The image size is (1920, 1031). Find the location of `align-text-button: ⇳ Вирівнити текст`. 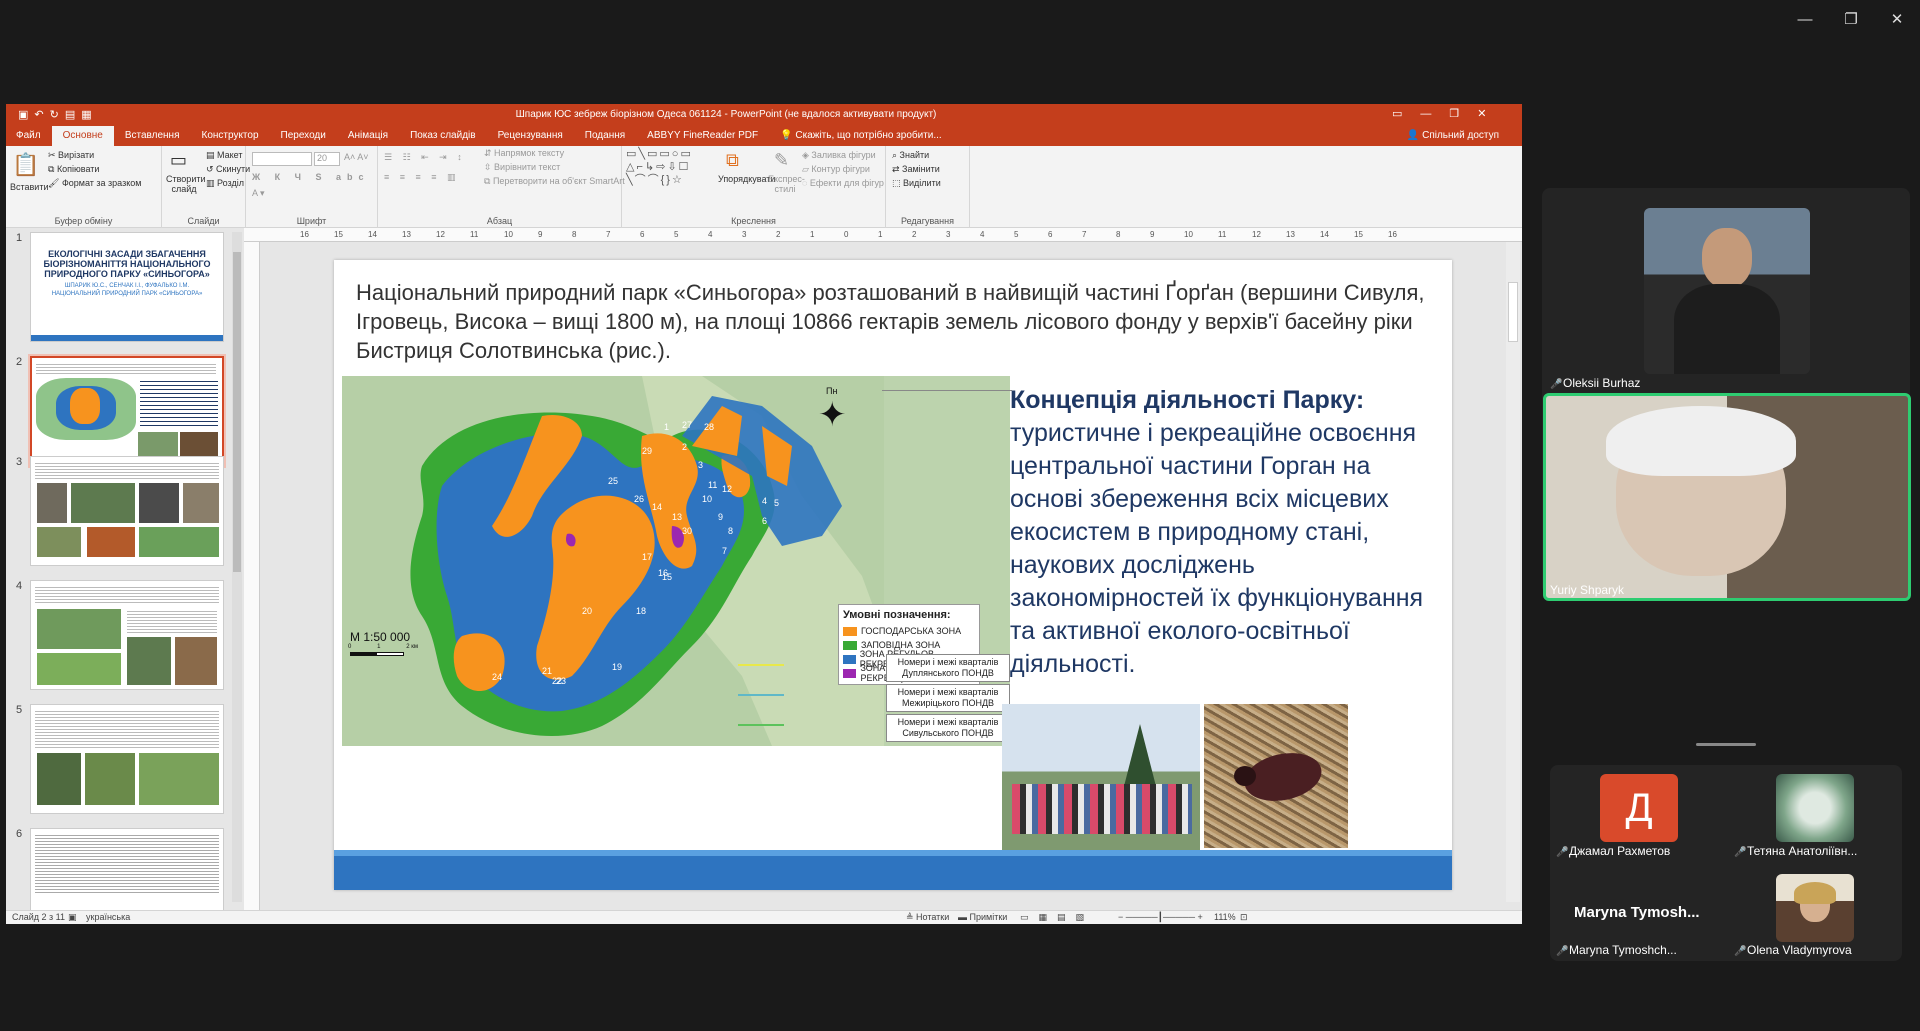

align-text-button: ⇳ Вирівнити текст is located at coordinates (522, 167).